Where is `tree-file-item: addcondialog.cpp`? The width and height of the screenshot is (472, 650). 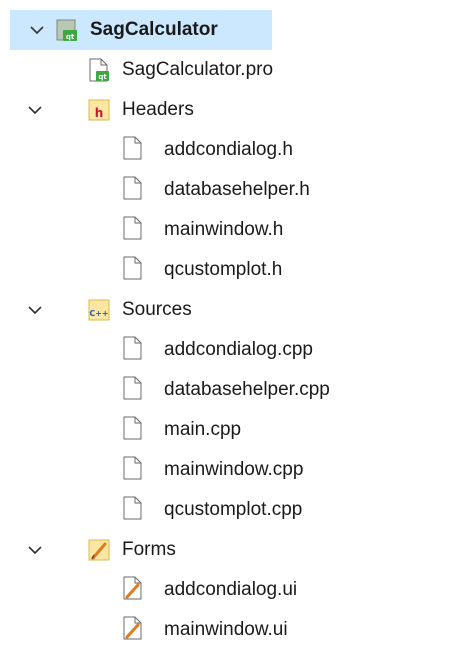
tree-file-item: addcondialog.cpp is located at coordinates (236, 350).